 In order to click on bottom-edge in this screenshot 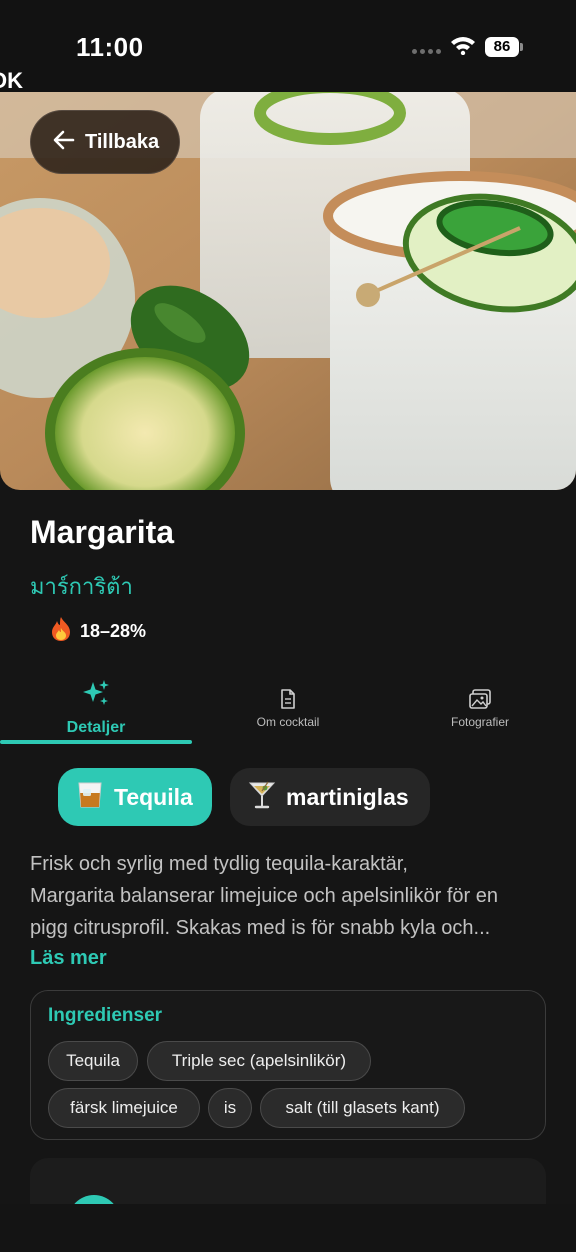, I will do `click(288, 1228)`.